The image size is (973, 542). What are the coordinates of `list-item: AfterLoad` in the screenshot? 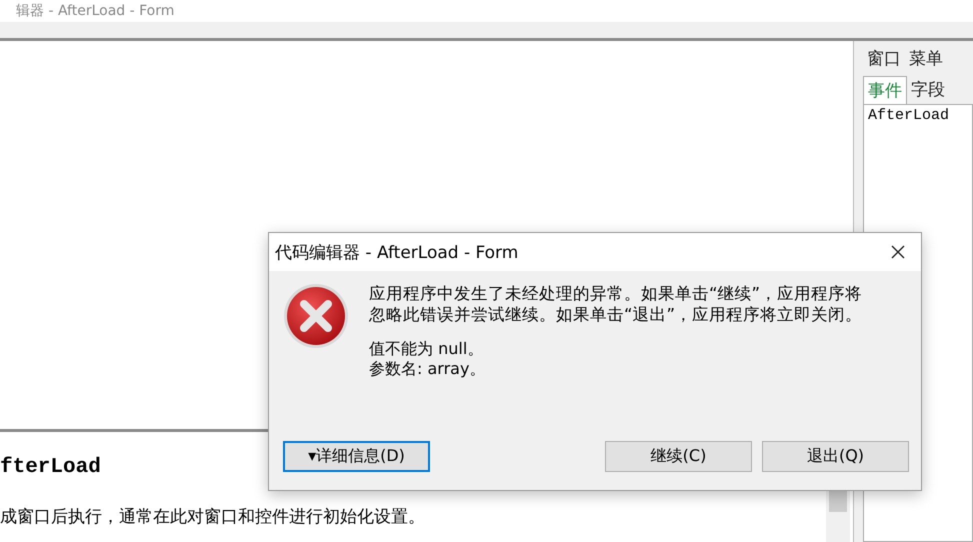 It's located at (918, 115).